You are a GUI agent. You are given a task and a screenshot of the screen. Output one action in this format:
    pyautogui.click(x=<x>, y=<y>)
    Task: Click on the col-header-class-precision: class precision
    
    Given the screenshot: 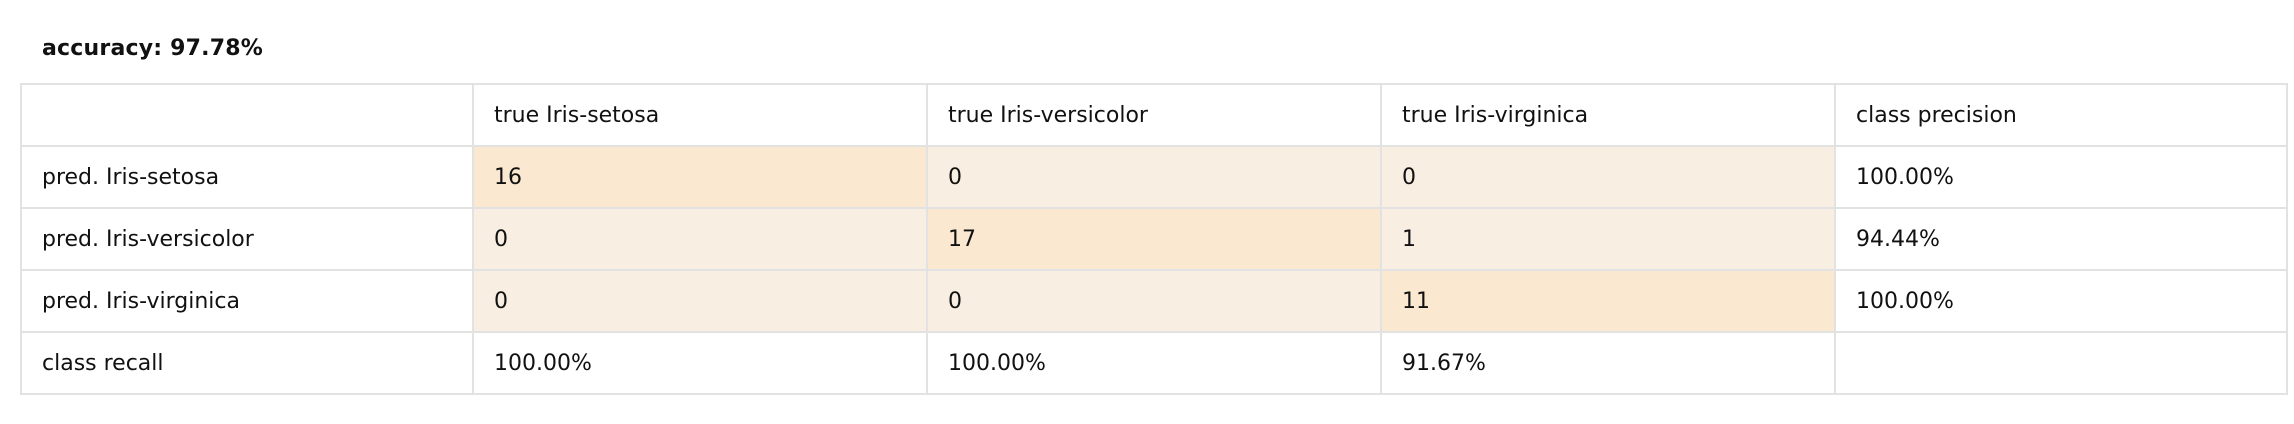 What is the action you would take?
    pyautogui.click(x=2061, y=115)
    